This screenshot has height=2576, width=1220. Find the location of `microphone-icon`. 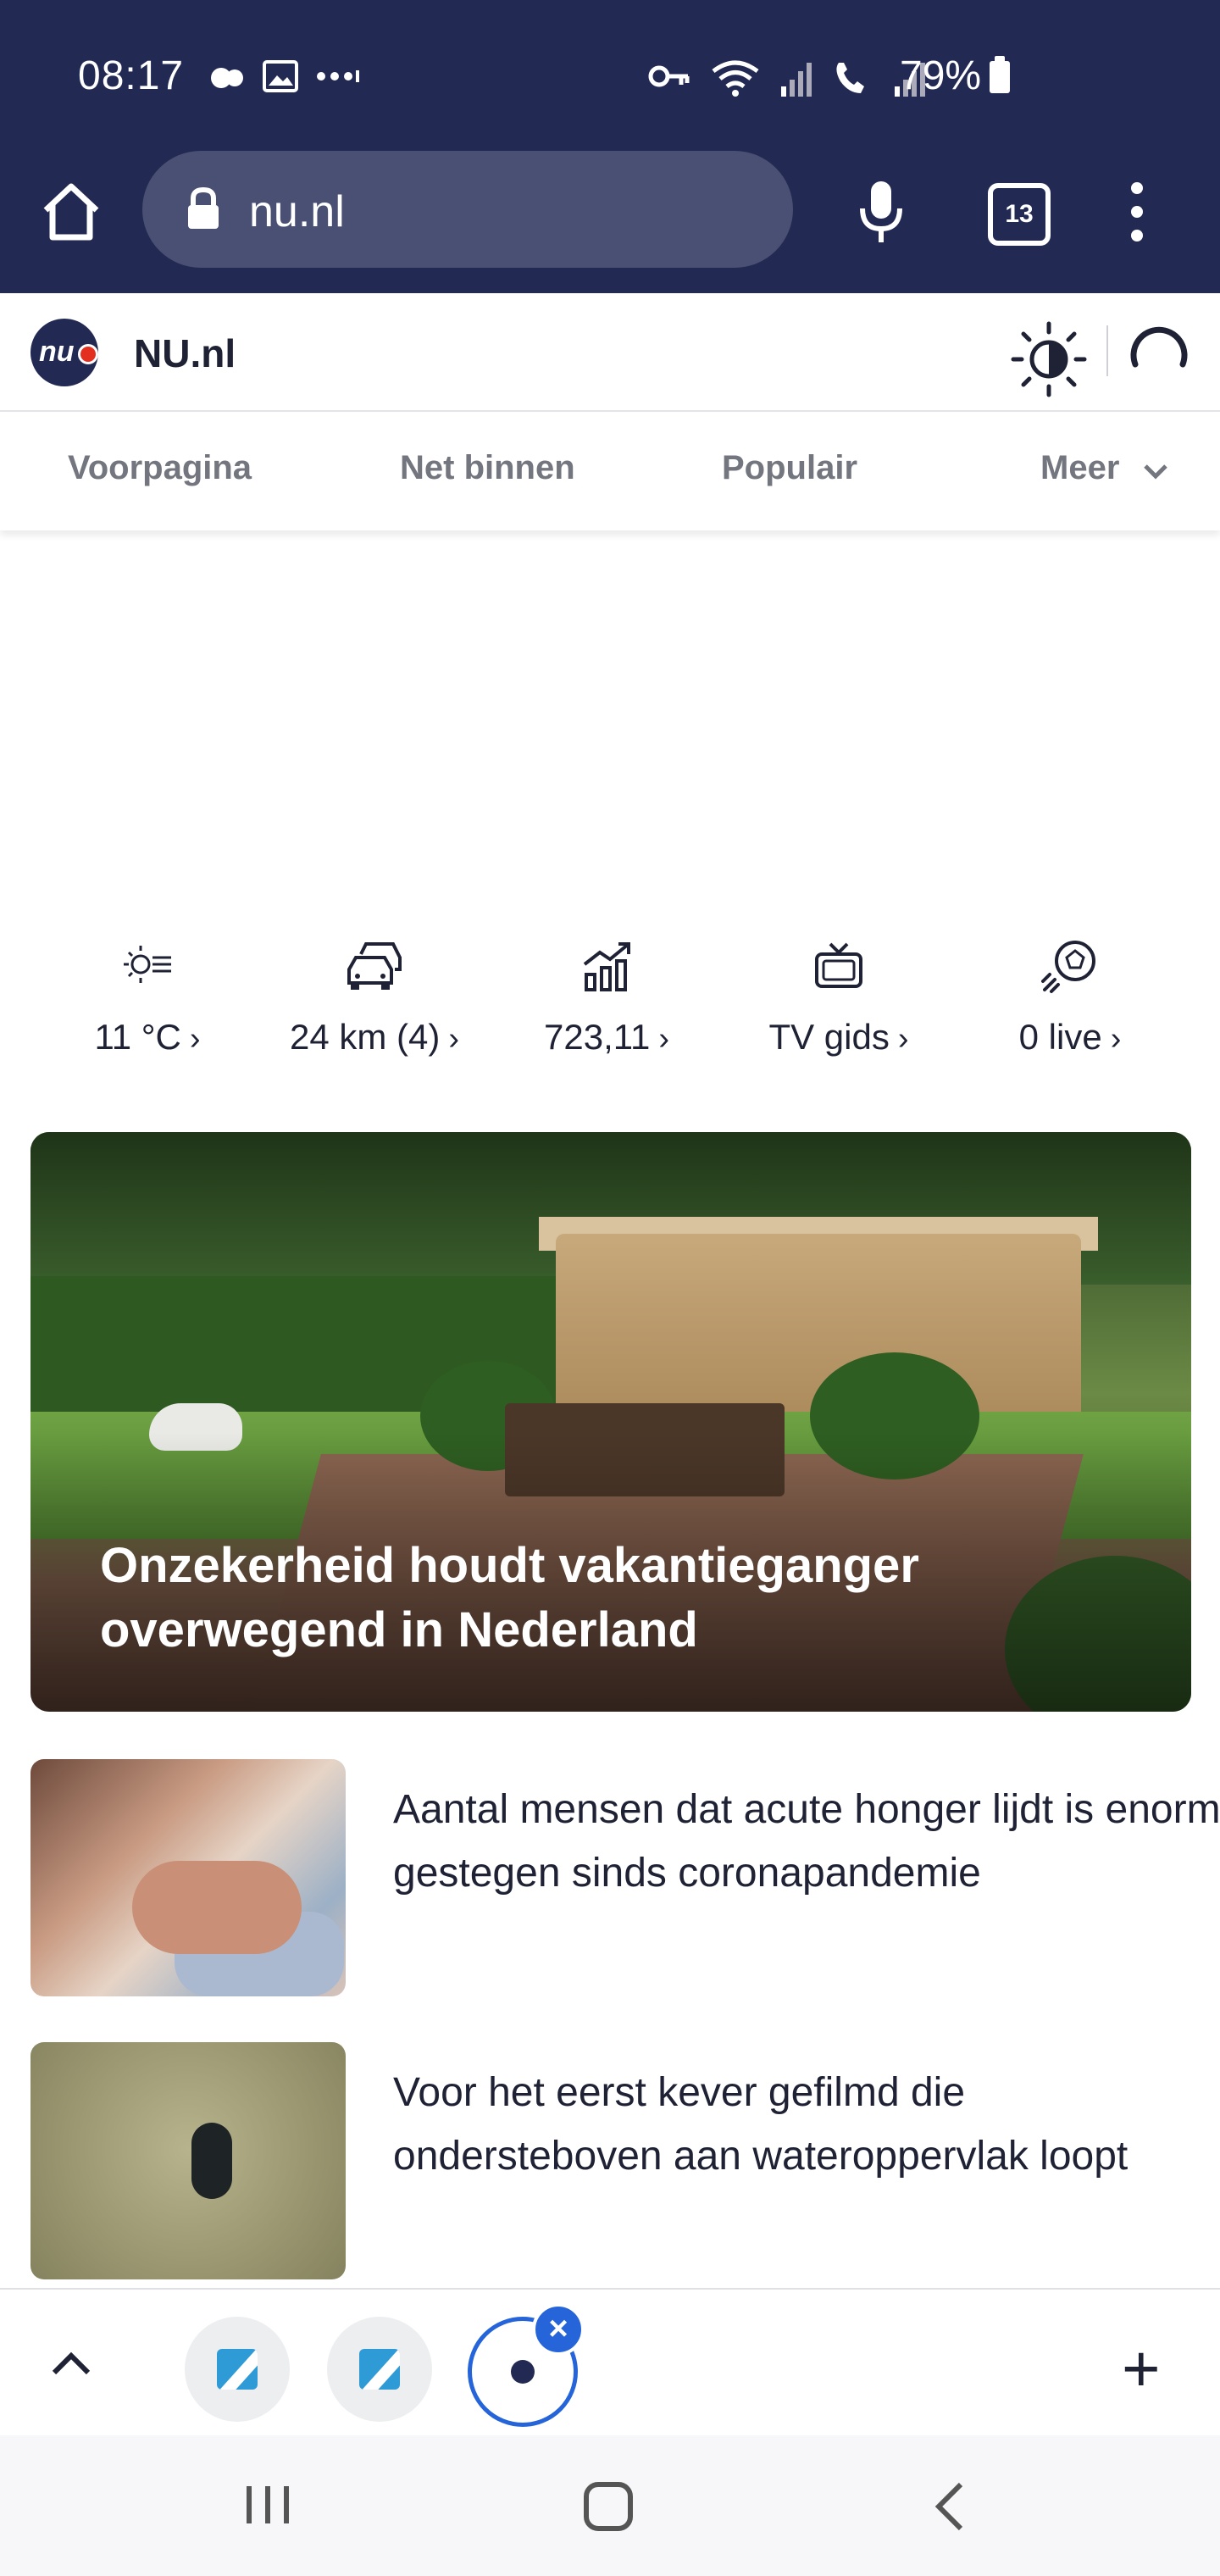

microphone-icon is located at coordinates (881, 211).